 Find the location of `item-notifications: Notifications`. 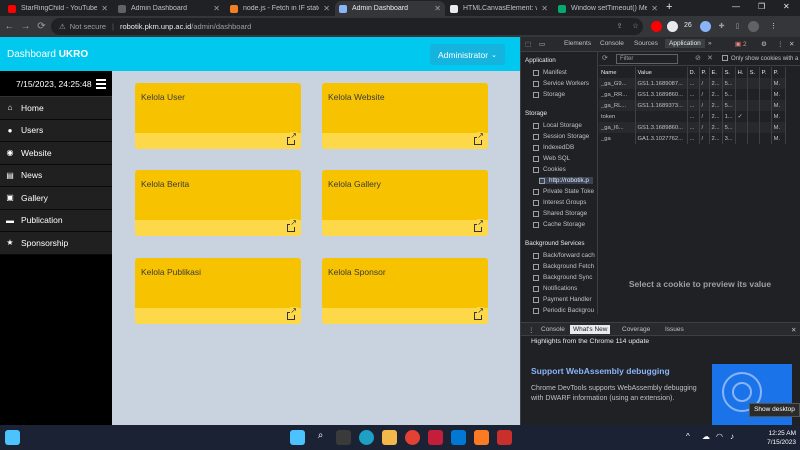

item-notifications: Notifications is located at coordinates (555, 288).